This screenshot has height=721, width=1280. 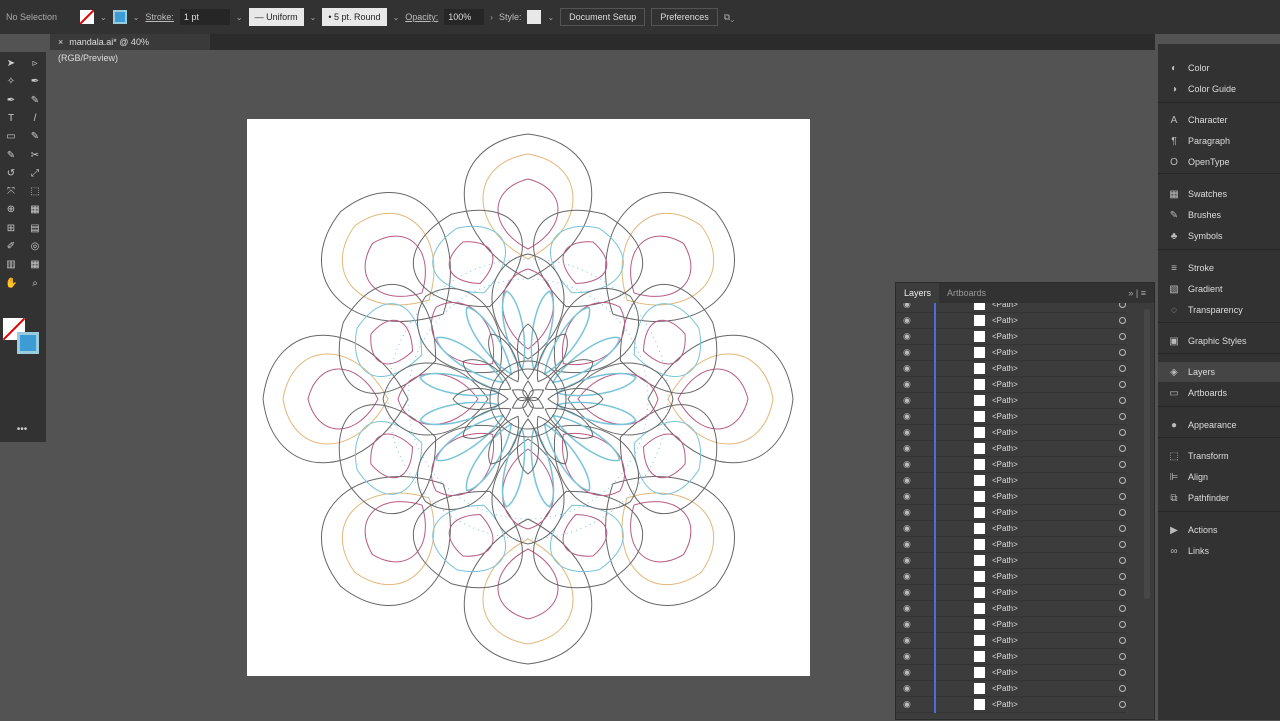 I want to click on tool-button: ▹, so click(x=35, y=64).